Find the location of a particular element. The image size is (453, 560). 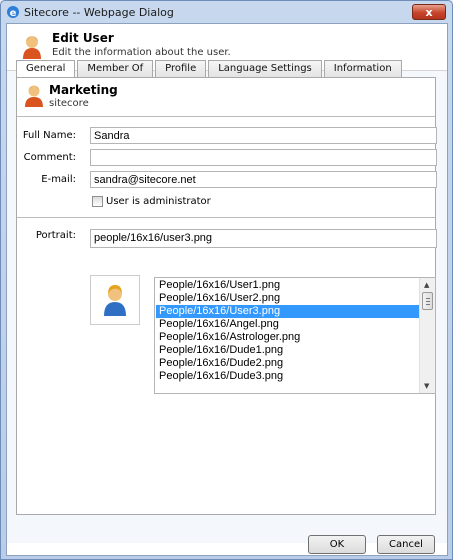

account-name: Marketing is located at coordinates (83, 90).